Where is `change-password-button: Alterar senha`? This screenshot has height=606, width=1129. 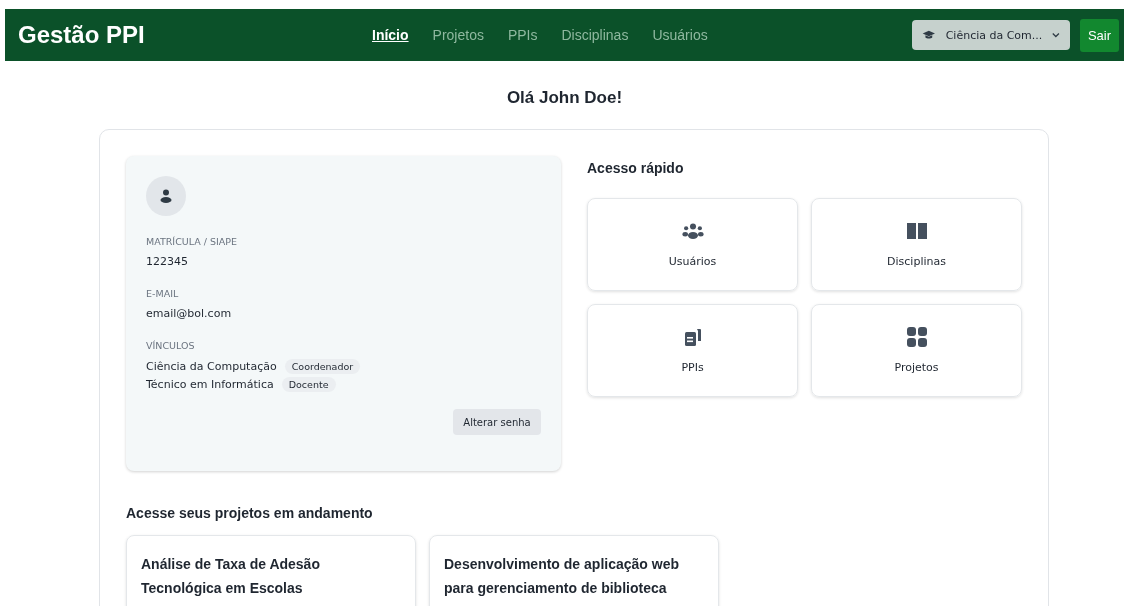 change-password-button: Alterar senha is located at coordinates (497, 422).